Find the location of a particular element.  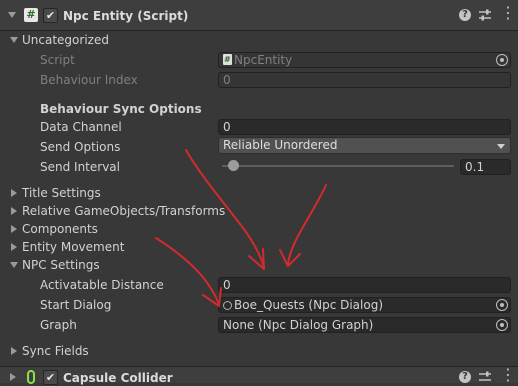

send-options-value: Reliable Unordered is located at coordinates (280, 145).